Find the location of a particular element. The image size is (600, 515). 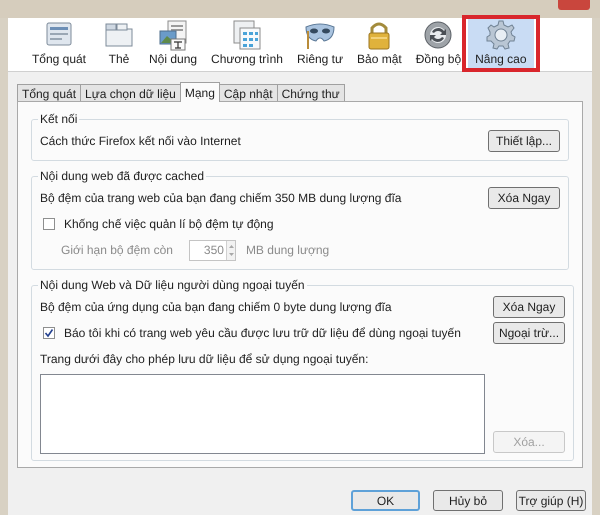

dialog-button: Trợ giúp (H) is located at coordinates (551, 500).